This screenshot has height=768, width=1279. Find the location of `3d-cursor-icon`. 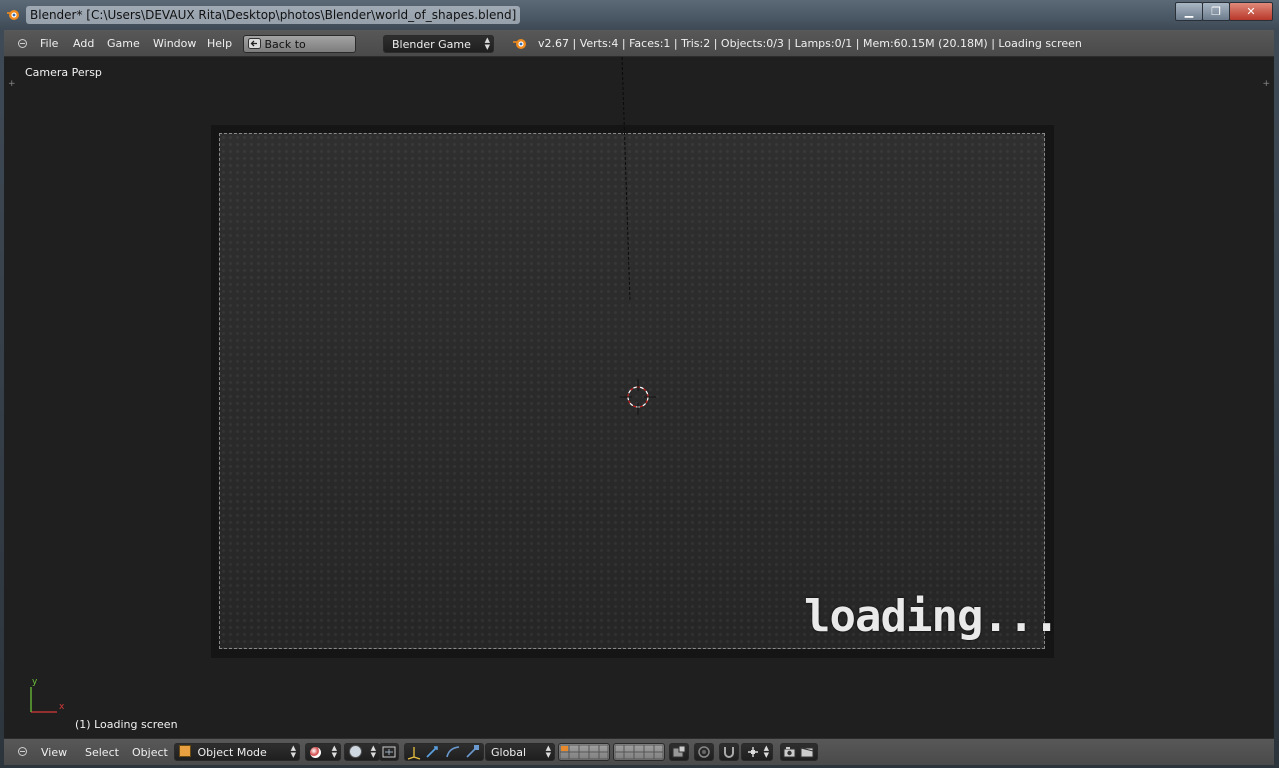

3d-cursor-icon is located at coordinates (638, 397).